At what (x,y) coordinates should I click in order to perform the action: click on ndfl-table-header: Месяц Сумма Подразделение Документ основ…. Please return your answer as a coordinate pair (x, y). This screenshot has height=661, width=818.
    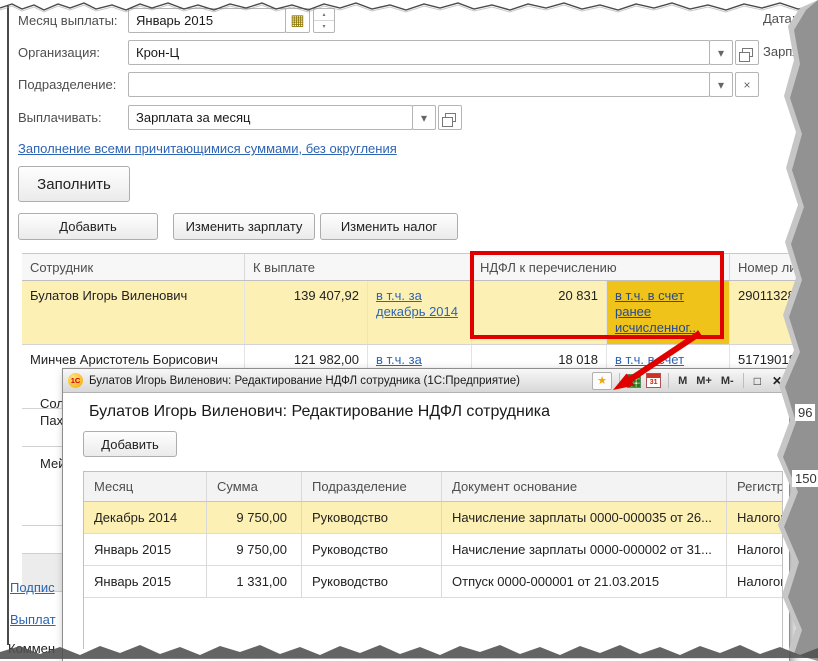
    Looking at the image, I should click on (433, 487).